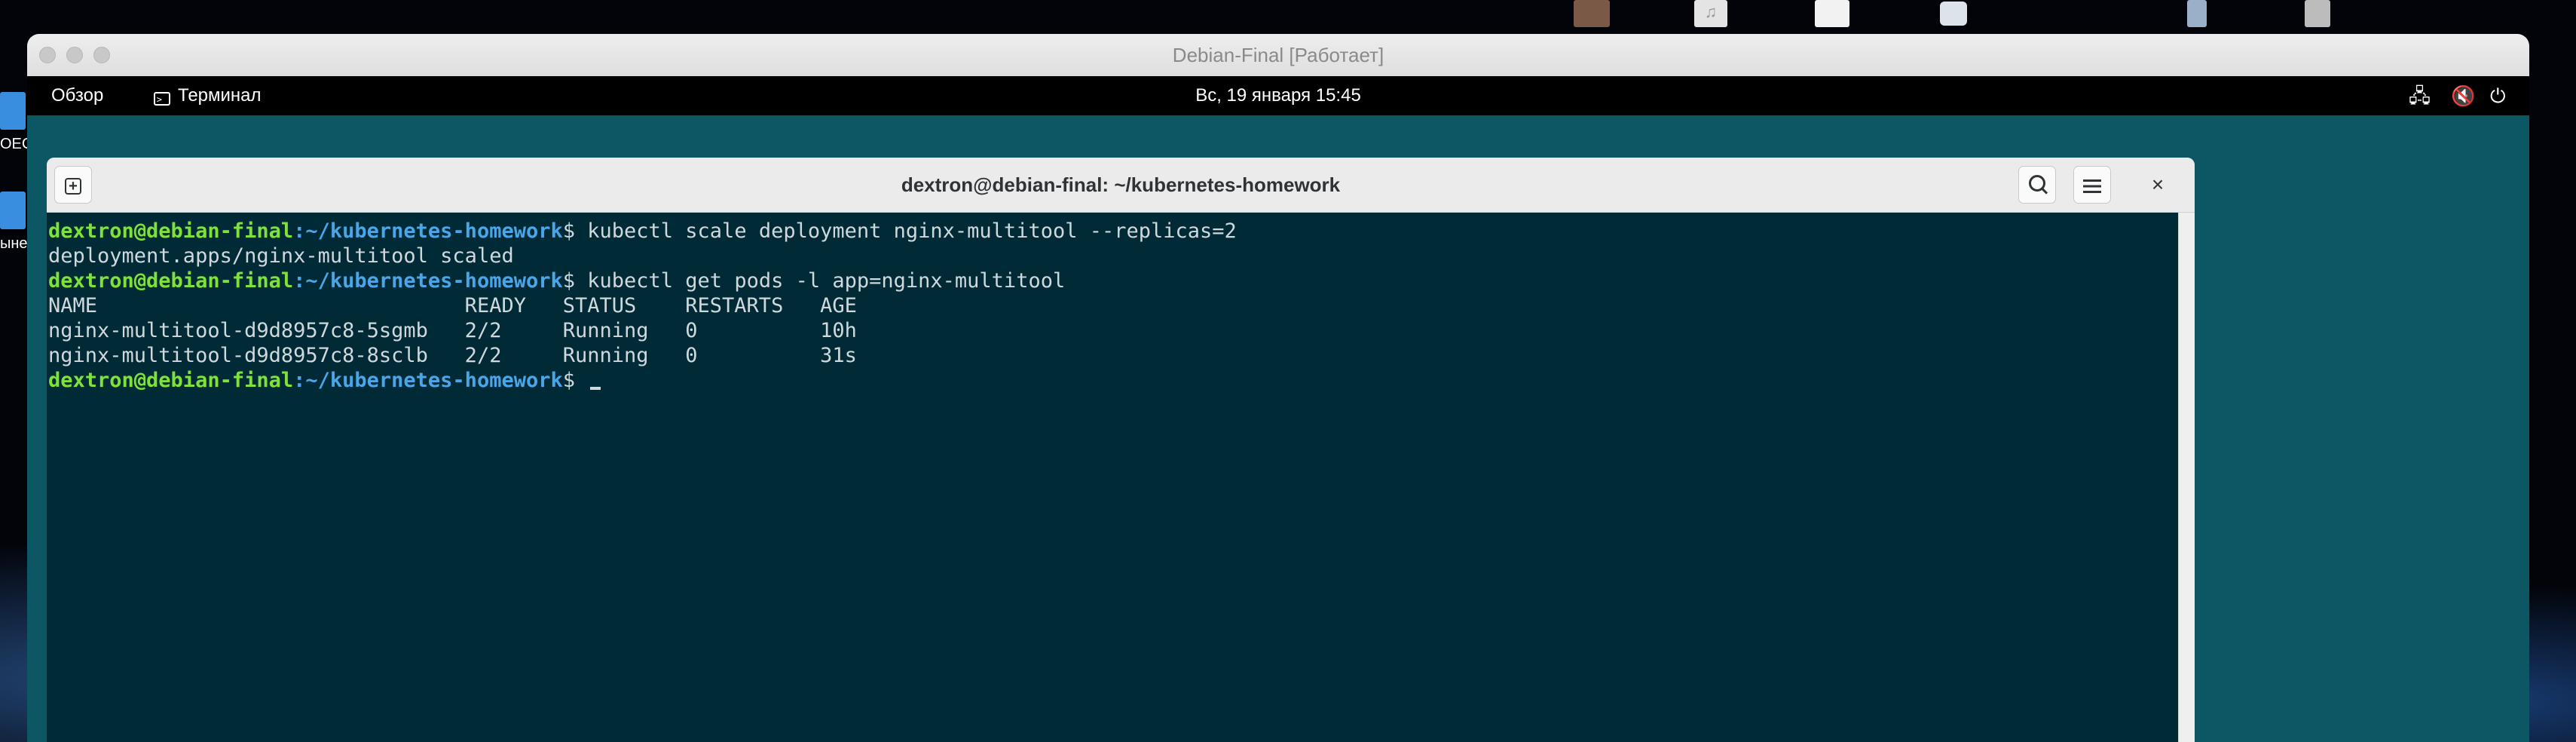 The height and width of the screenshot is (742, 2576). I want to click on close-terminal-button: ×, so click(2158, 185).